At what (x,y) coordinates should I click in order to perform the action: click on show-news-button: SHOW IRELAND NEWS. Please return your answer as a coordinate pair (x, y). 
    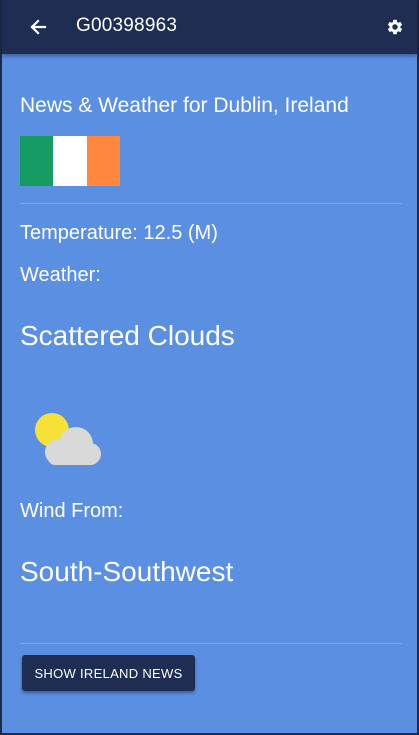
    Looking at the image, I should click on (108, 673).